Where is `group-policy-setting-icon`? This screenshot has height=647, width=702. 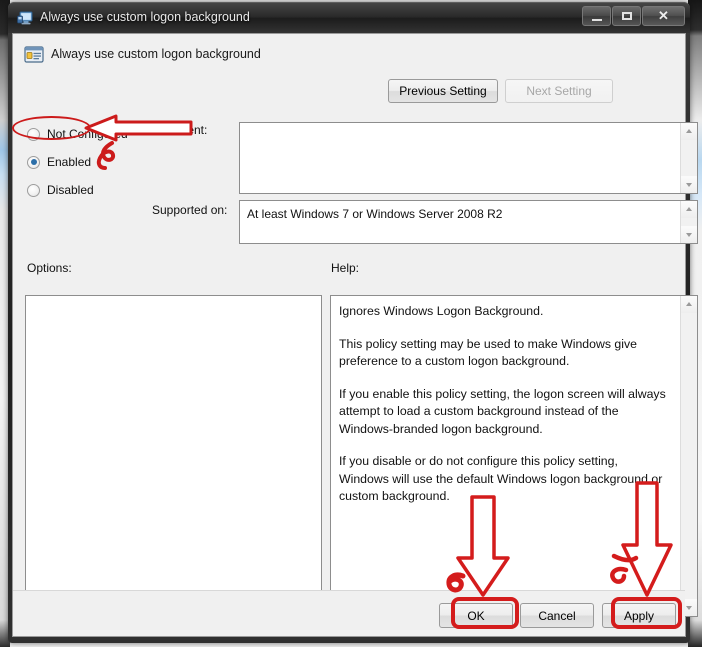
group-policy-setting-icon is located at coordinates (34, 54).